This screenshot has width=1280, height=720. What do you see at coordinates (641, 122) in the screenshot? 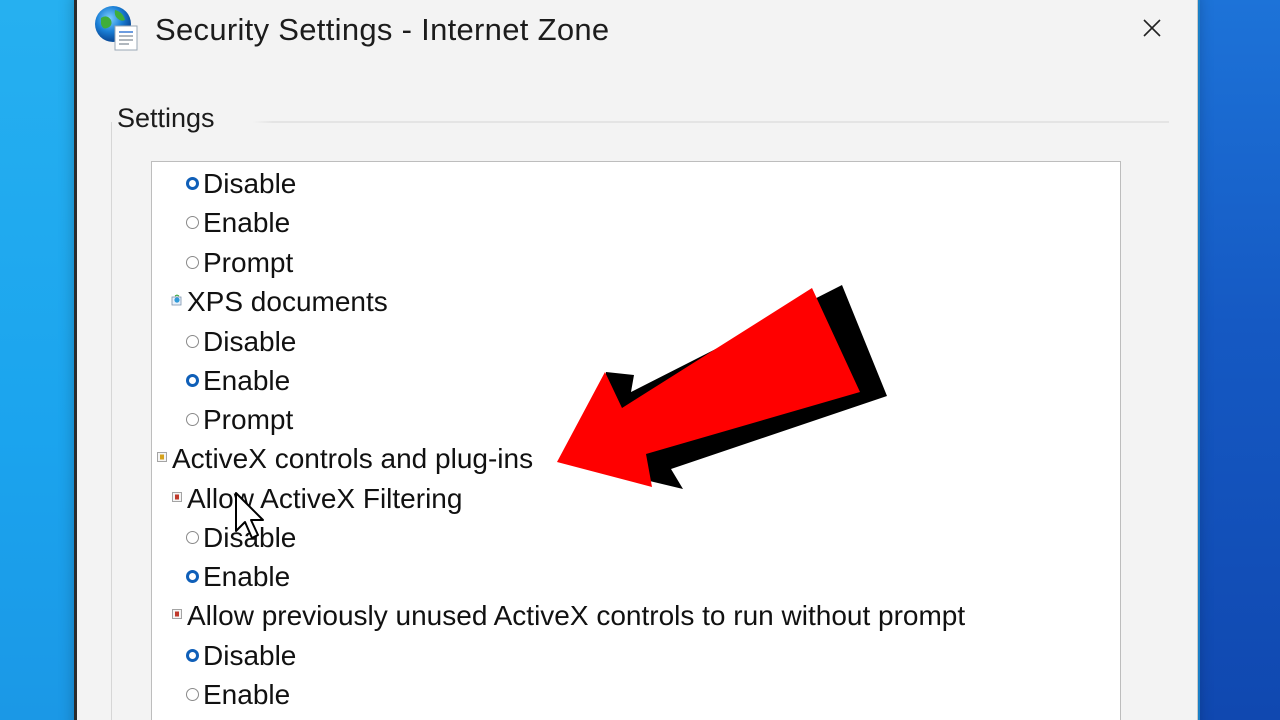
I see `settings-group-divider` at bounding box center [641, 122].